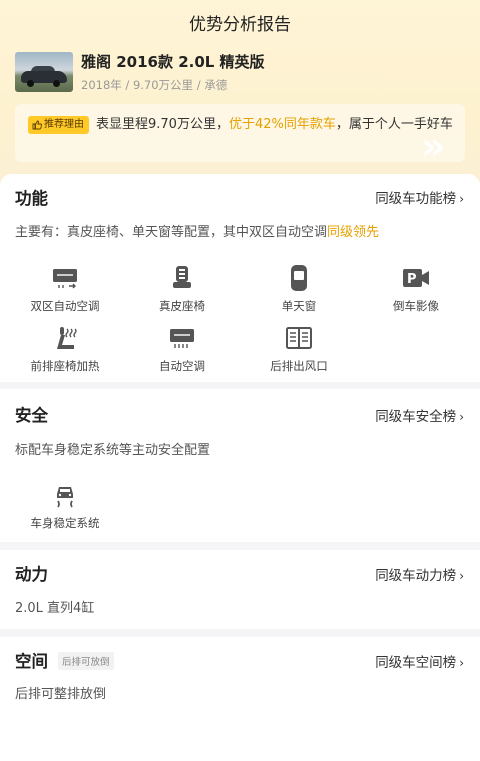 The image size is (480, 761). I want to click on function-rank-link: 同级车功能榜 ›, so click(419, 197).